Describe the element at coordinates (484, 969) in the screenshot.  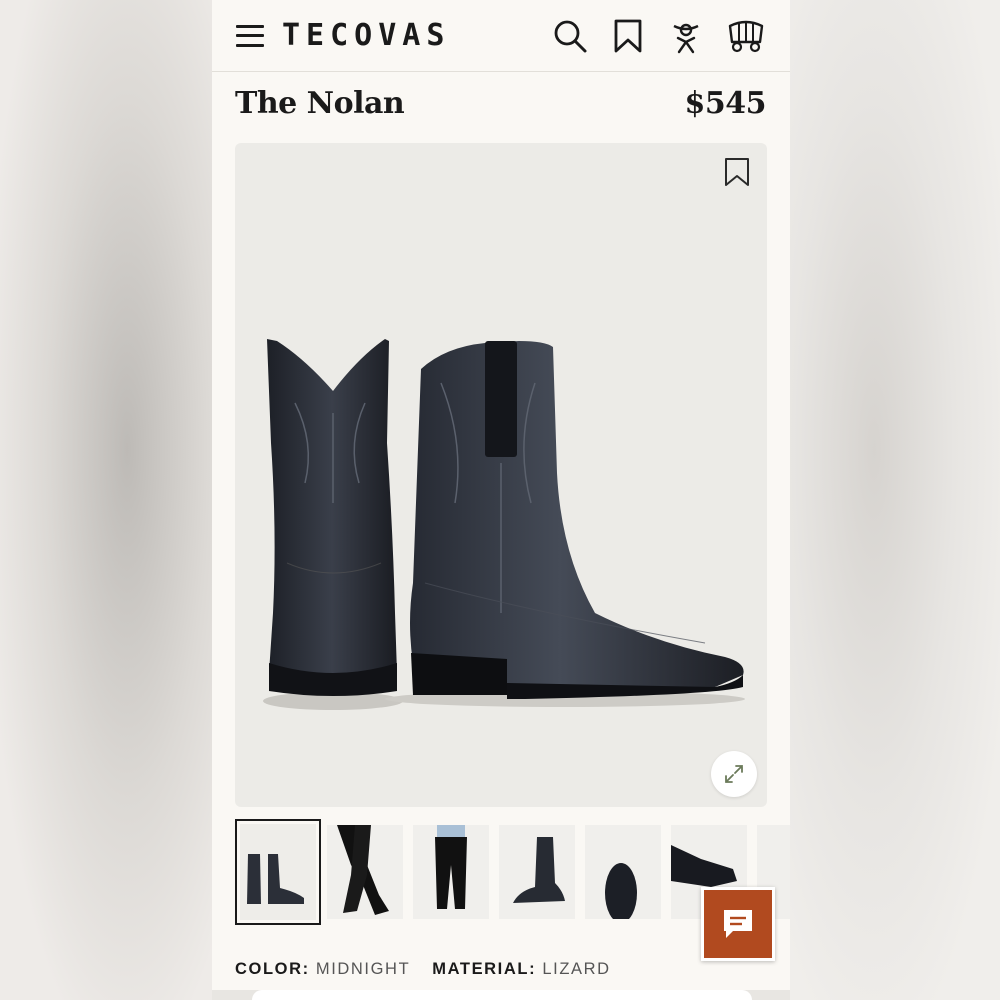
I see `material-label: MATERIAL:` at that location.